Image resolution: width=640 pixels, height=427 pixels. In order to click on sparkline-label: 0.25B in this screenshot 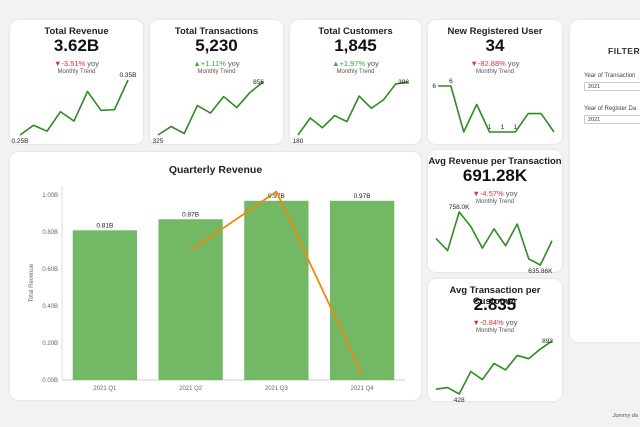, I will do `click(20, 141)`.